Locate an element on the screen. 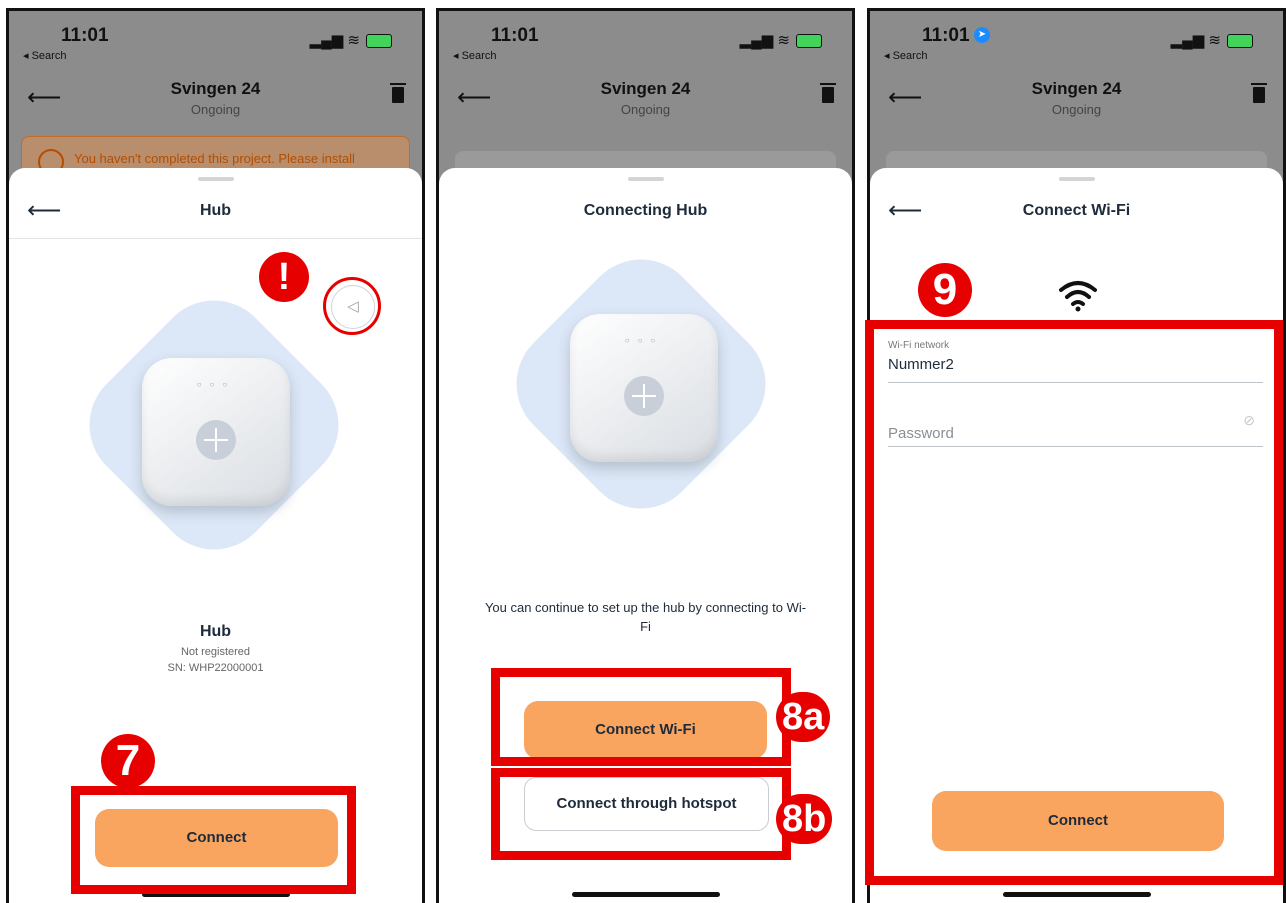 The height and width of the screenshot is (903, 1286). wifi-icon is located at coordinates (1078, 296).